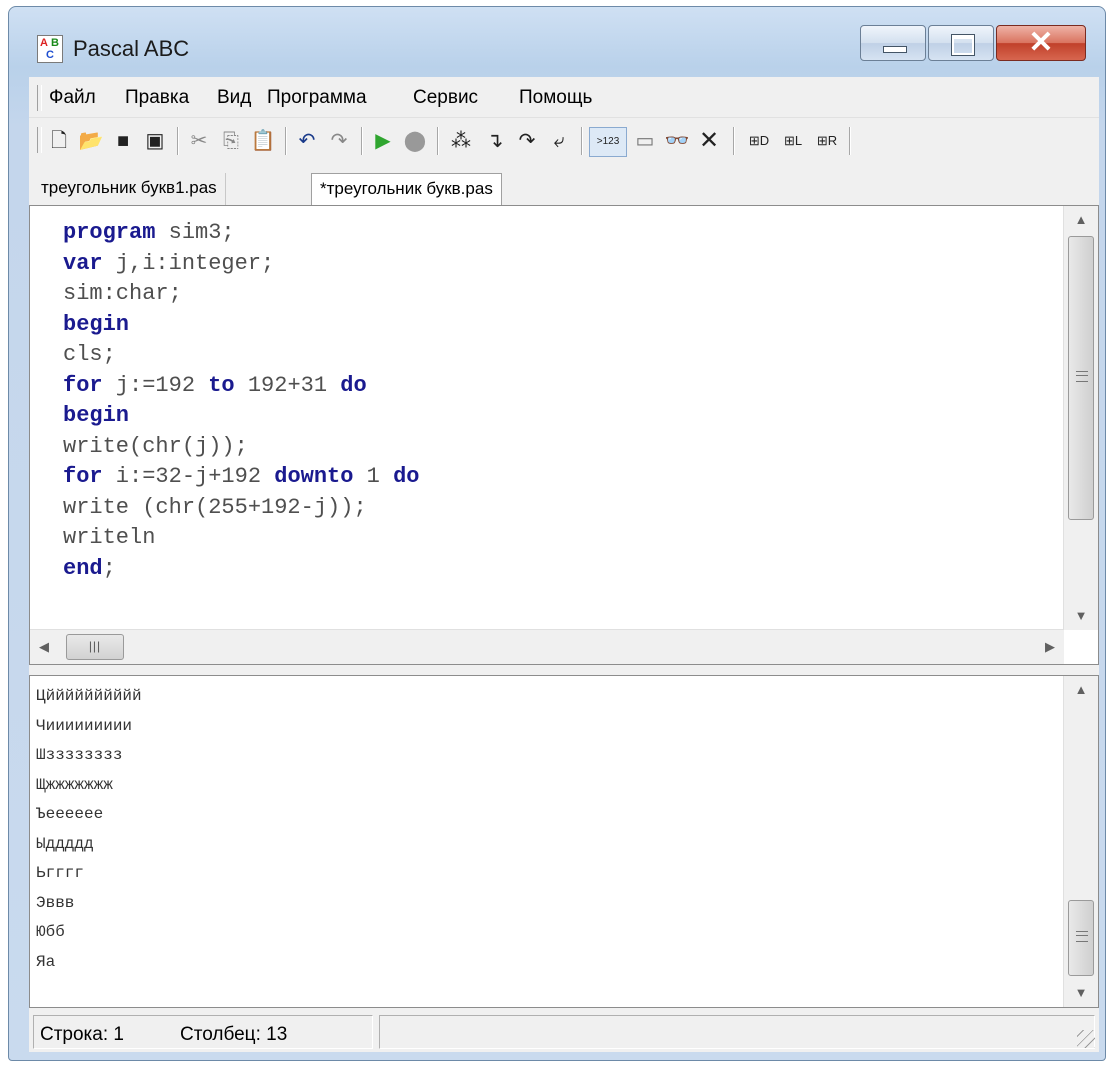 Image resolution: width=1113 pixels, height=1067 pixels. I want to click on code-line: for j:=192 to 192+31 do, so click(241, 386).